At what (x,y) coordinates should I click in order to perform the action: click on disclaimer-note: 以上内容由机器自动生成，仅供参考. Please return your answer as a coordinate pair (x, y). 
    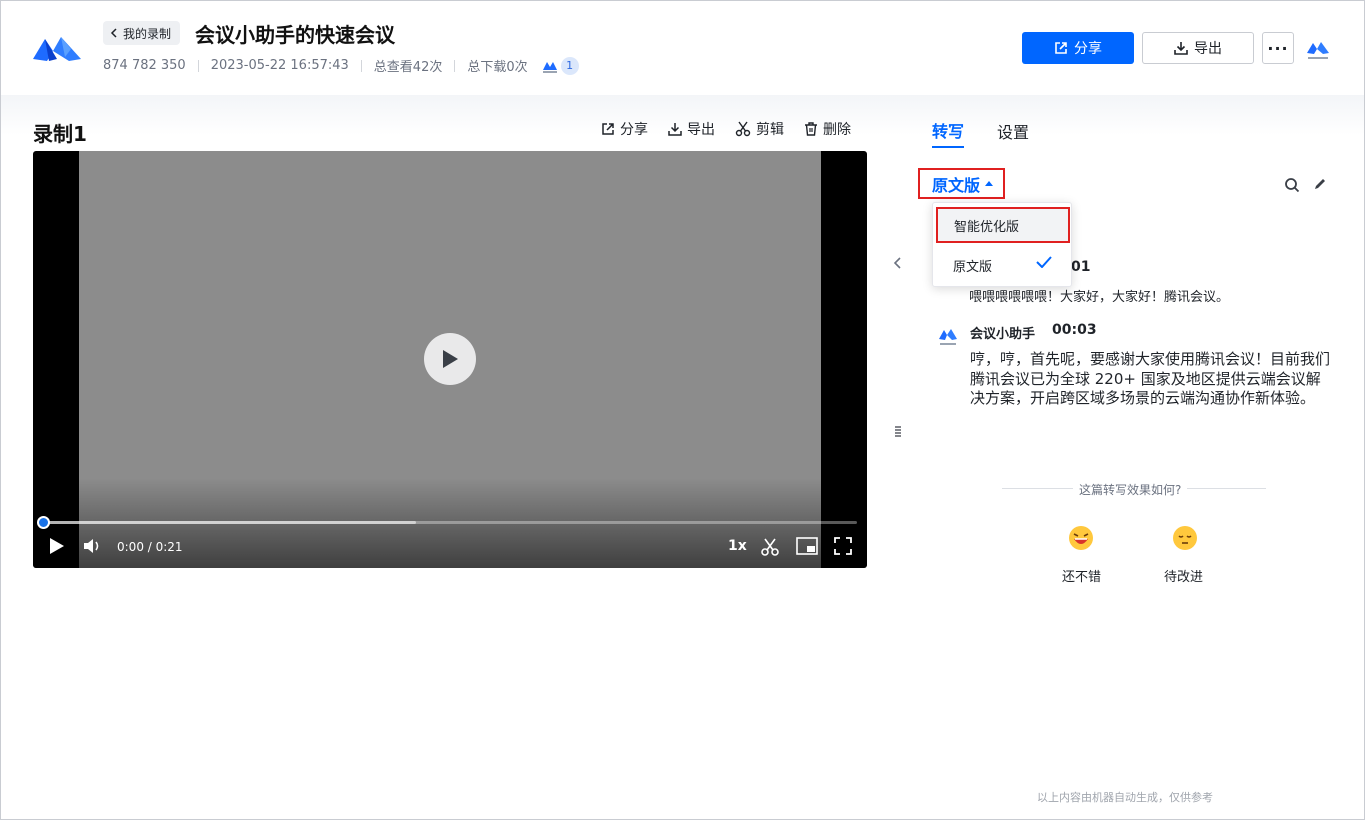
    Looking at the image, I should click on (1125, 797).